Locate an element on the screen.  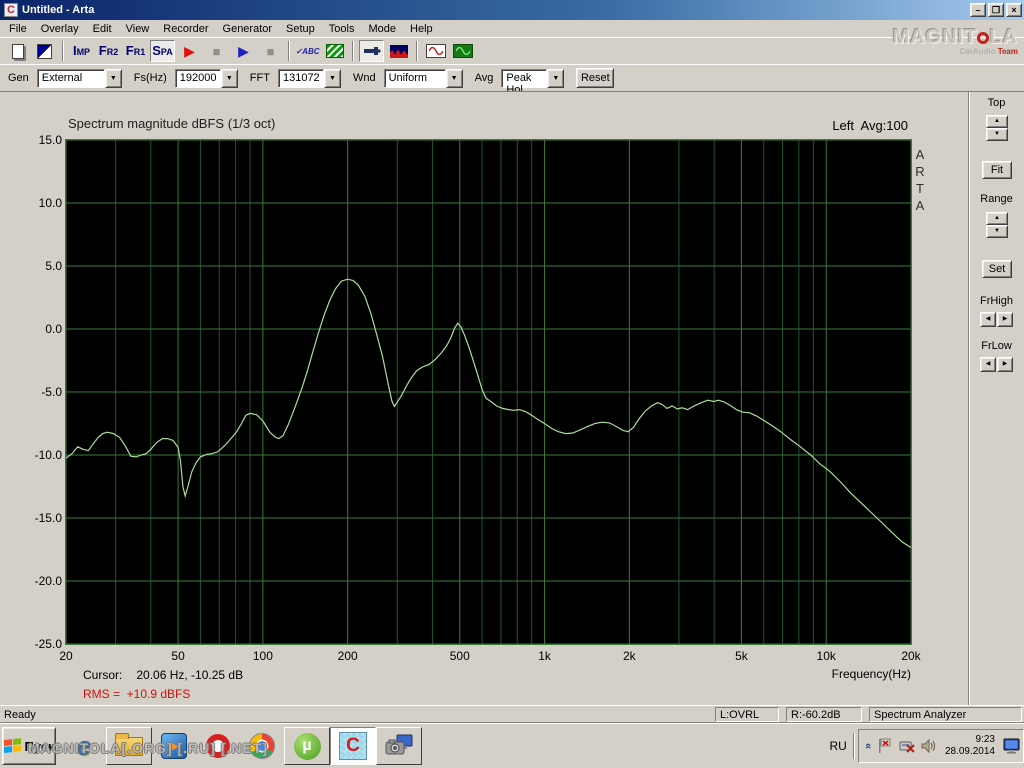
menu-mode: Mode is located at coordinates (382, 29).